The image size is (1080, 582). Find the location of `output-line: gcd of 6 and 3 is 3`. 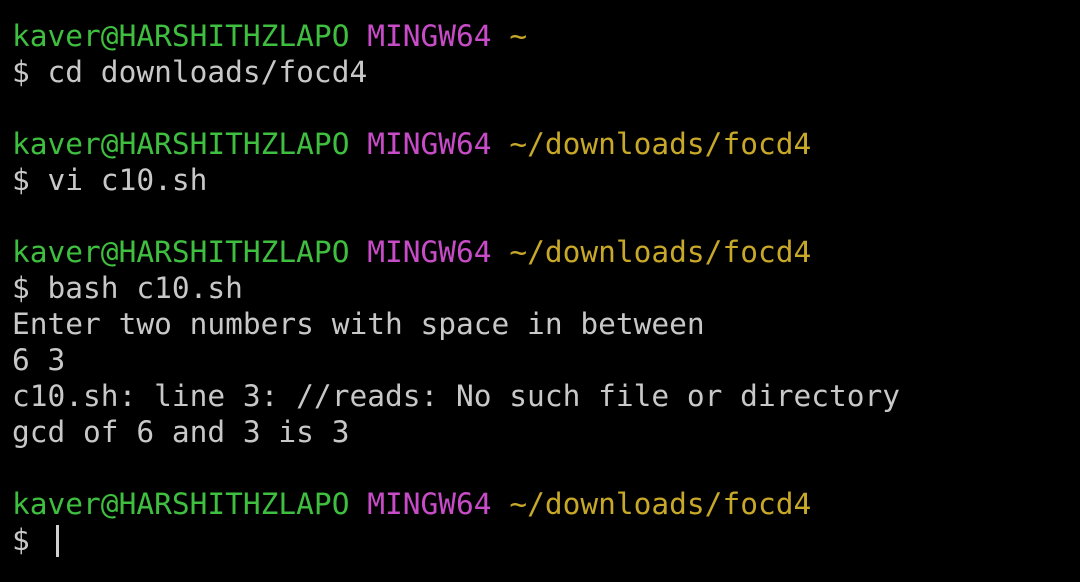

output-line: gcd of 6 and 3 is 3 is located at coordinates (181, 432).